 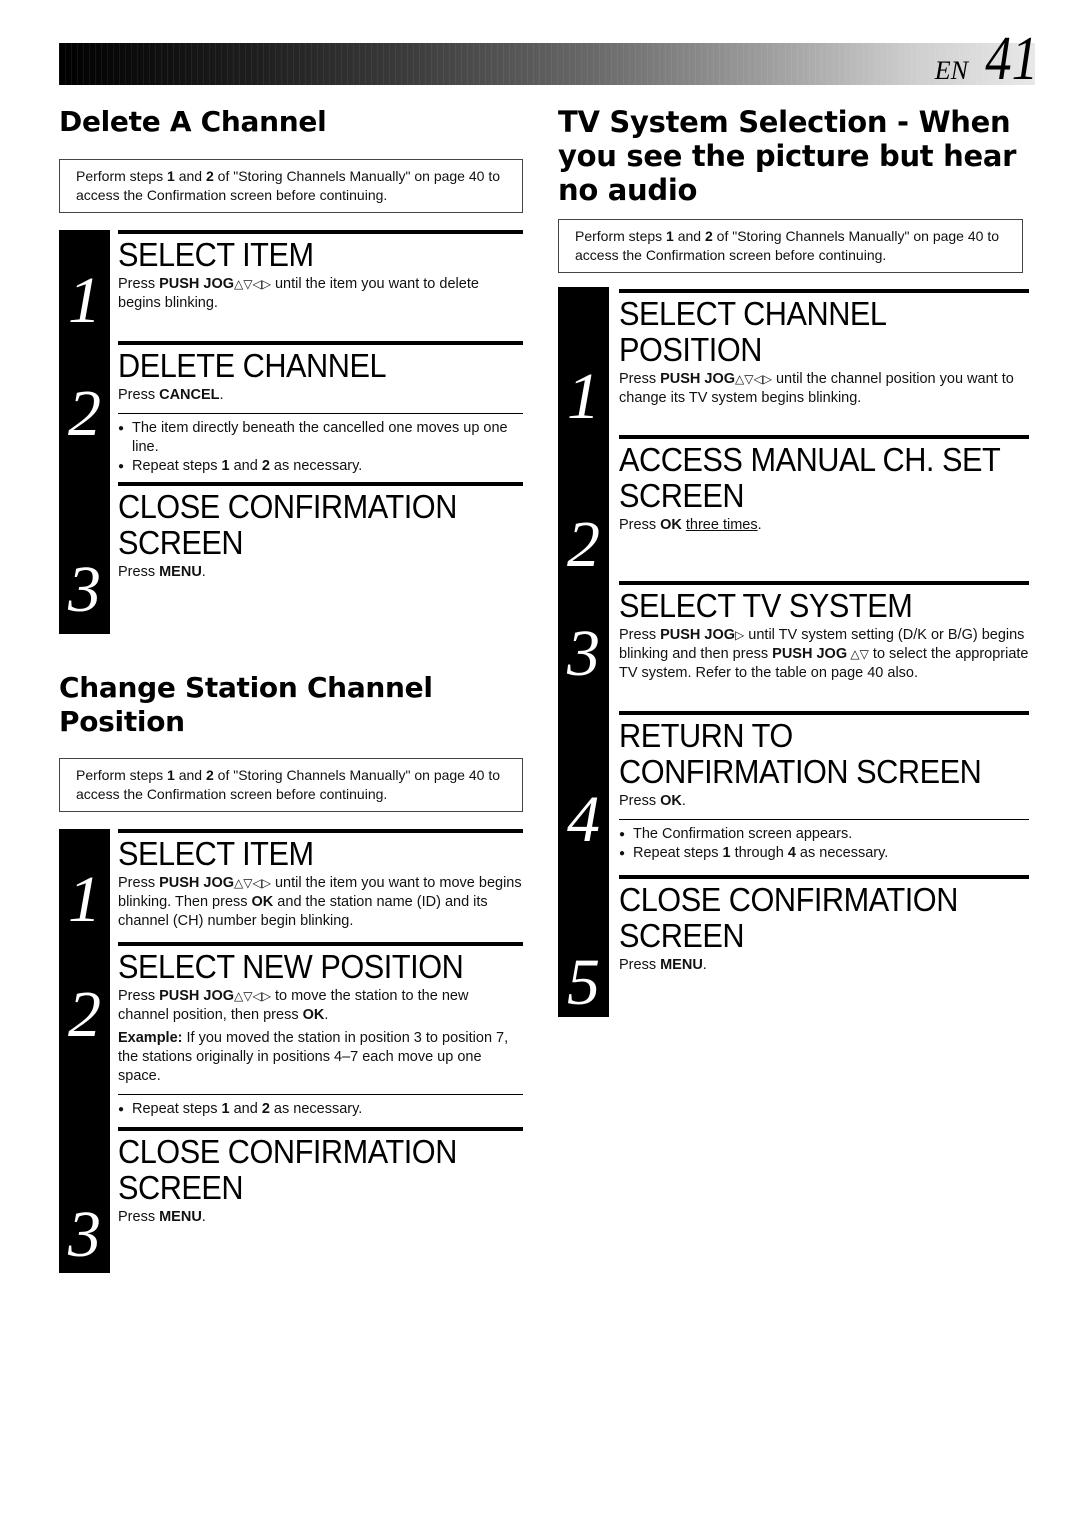 What do you see at coordinates (171, 395) in the screenshot?
I see `step-instruction: Press CANCEL.` at bounding box center [171, 395].